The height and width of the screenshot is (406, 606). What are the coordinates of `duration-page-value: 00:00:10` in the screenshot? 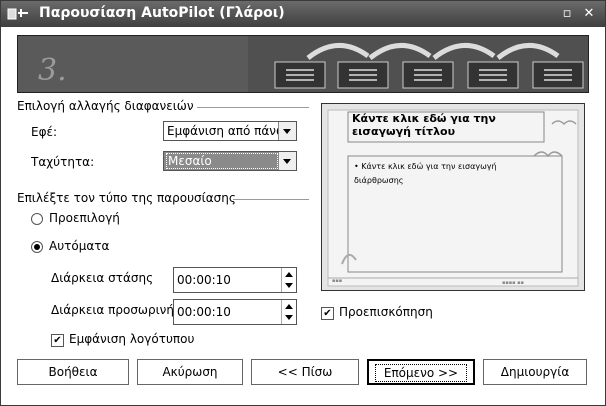 It's located at (204, 280).